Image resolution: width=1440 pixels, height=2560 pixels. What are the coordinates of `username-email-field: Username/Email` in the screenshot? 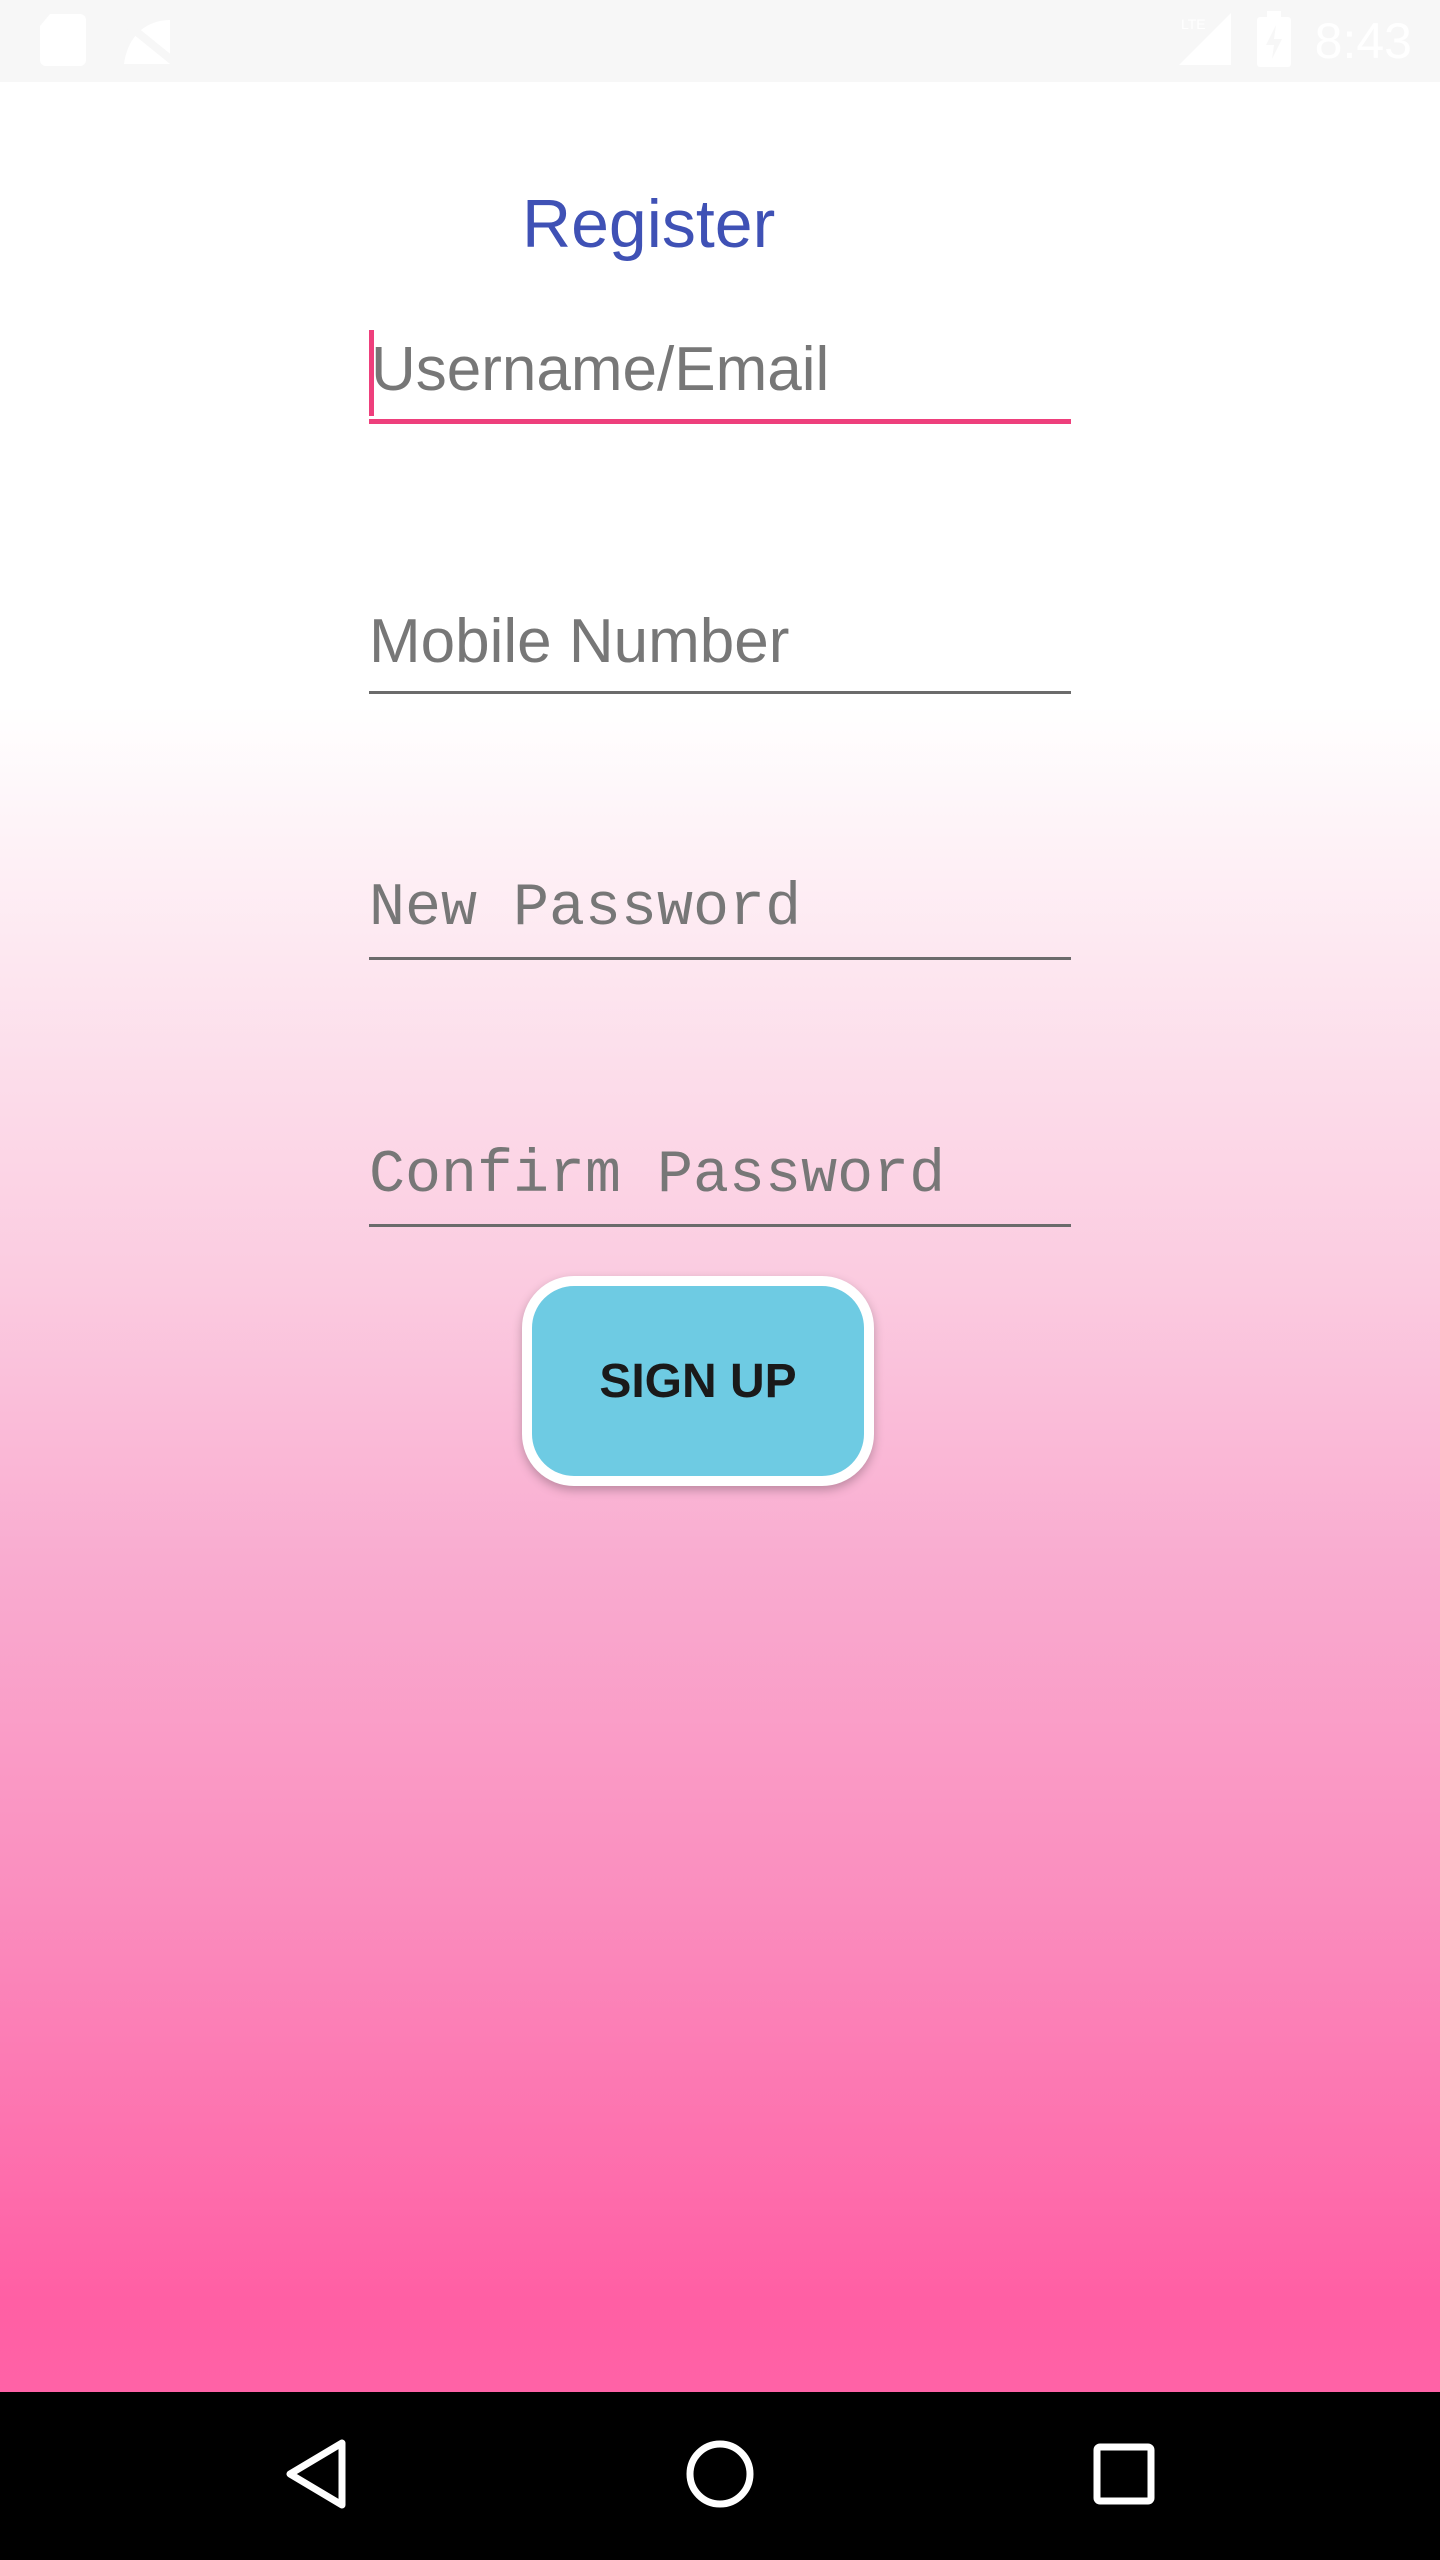 It's located at (720, 377).